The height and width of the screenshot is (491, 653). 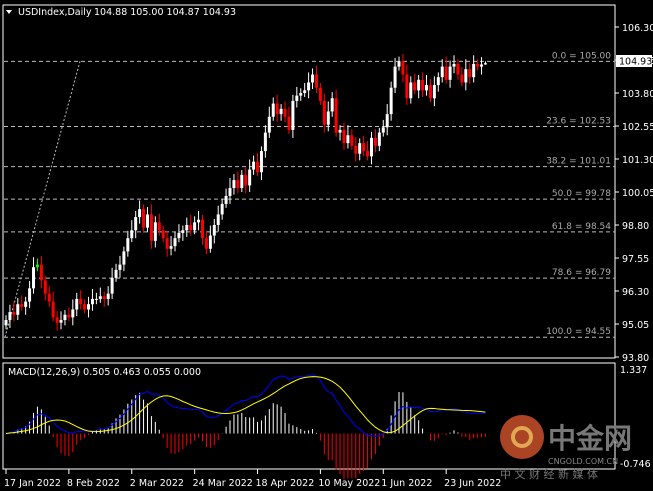 I want to click on price-tick-label: 103.80, so click(x=637, y=94).